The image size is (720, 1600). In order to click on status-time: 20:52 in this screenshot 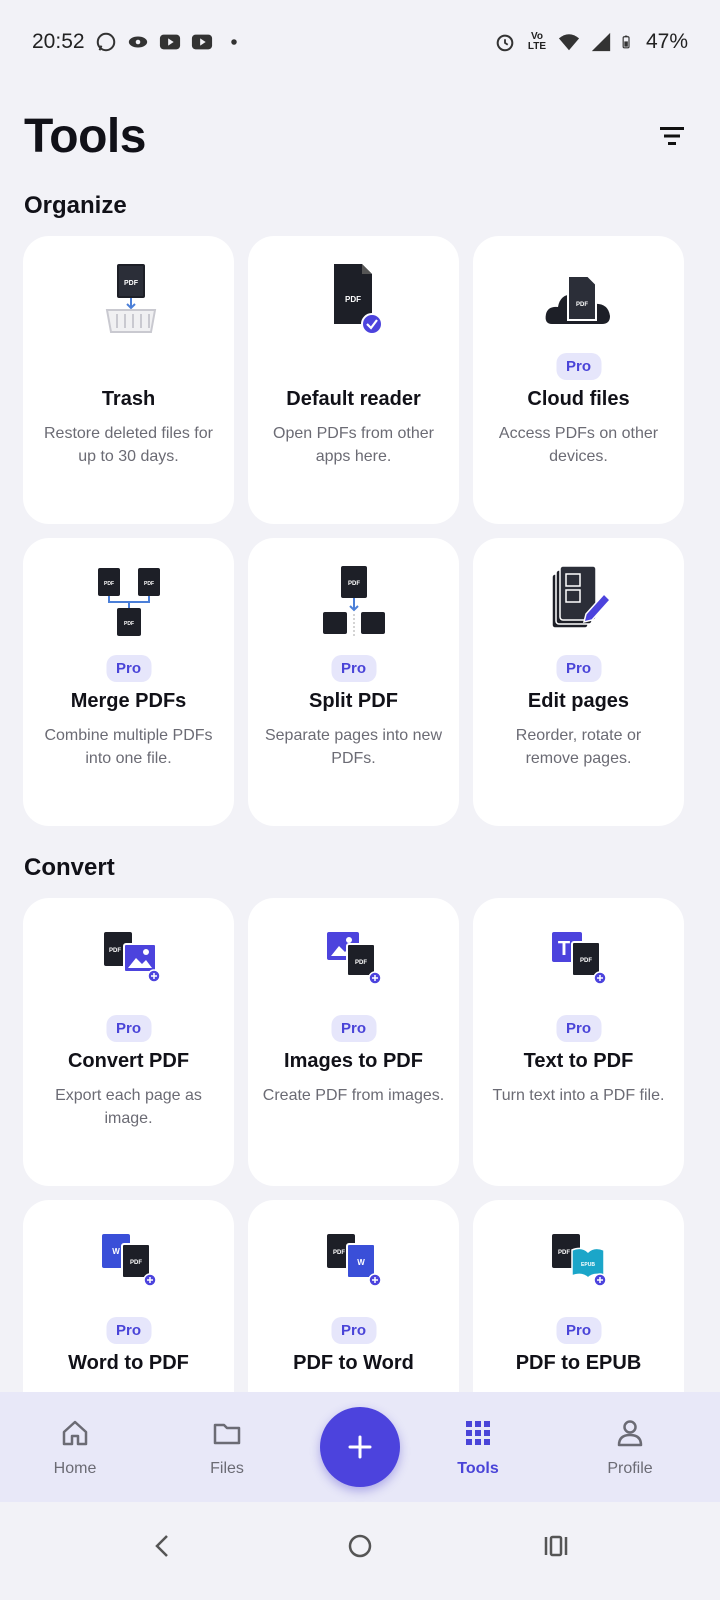, I will do `click(58, 41)`.